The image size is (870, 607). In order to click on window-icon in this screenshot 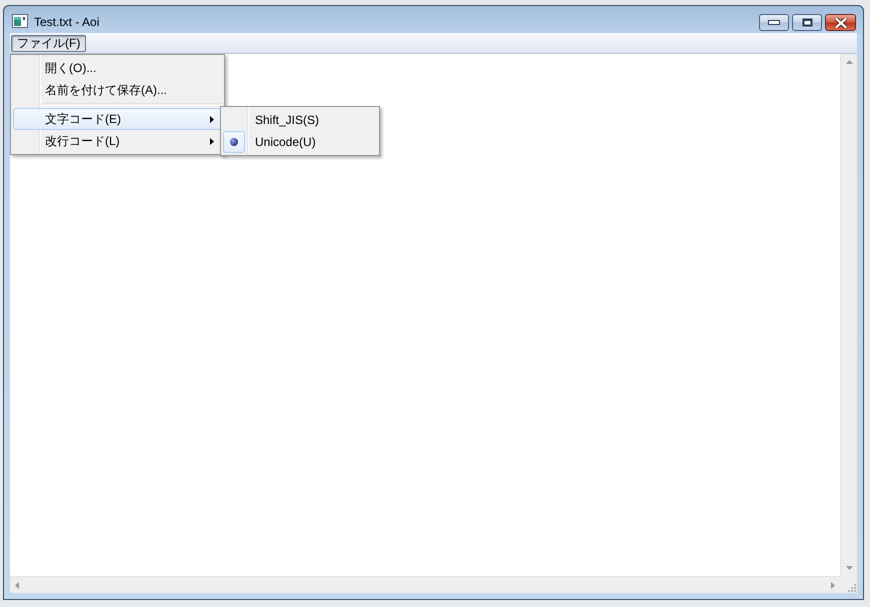, I will do `click(20, 21)`.